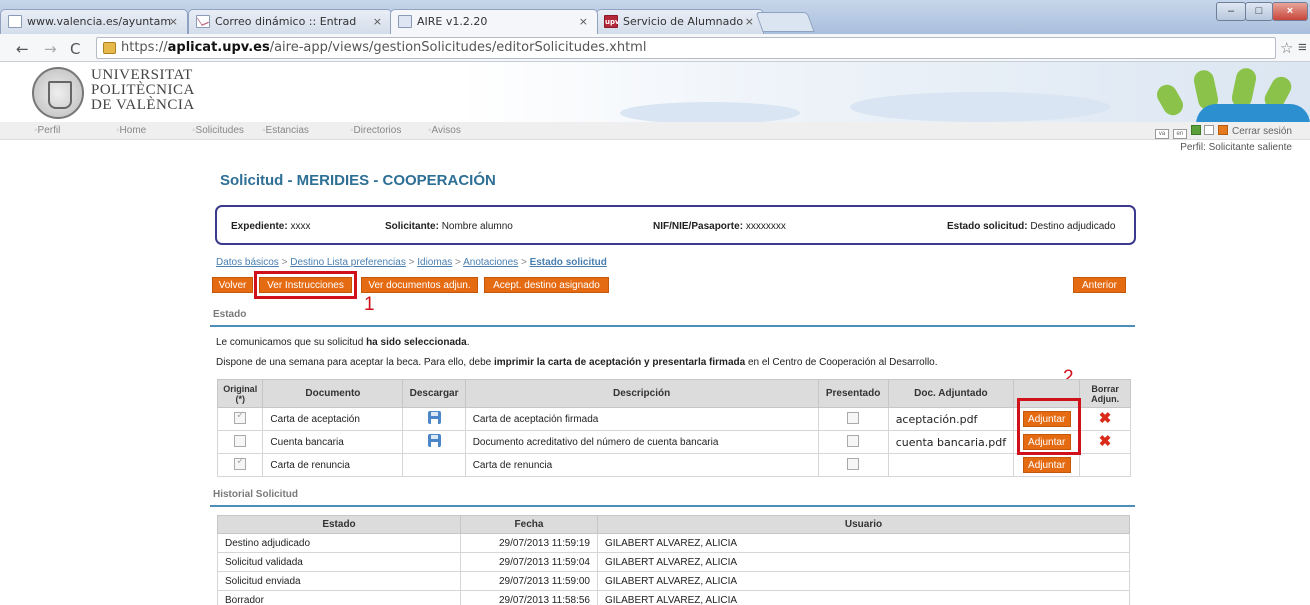 This screenshot has height=605, width=1310. Describe the element at coordinates (951, 442) in the screenshot. I see `adjuntado-cell: cuenta bancaria.pdf` at that location.